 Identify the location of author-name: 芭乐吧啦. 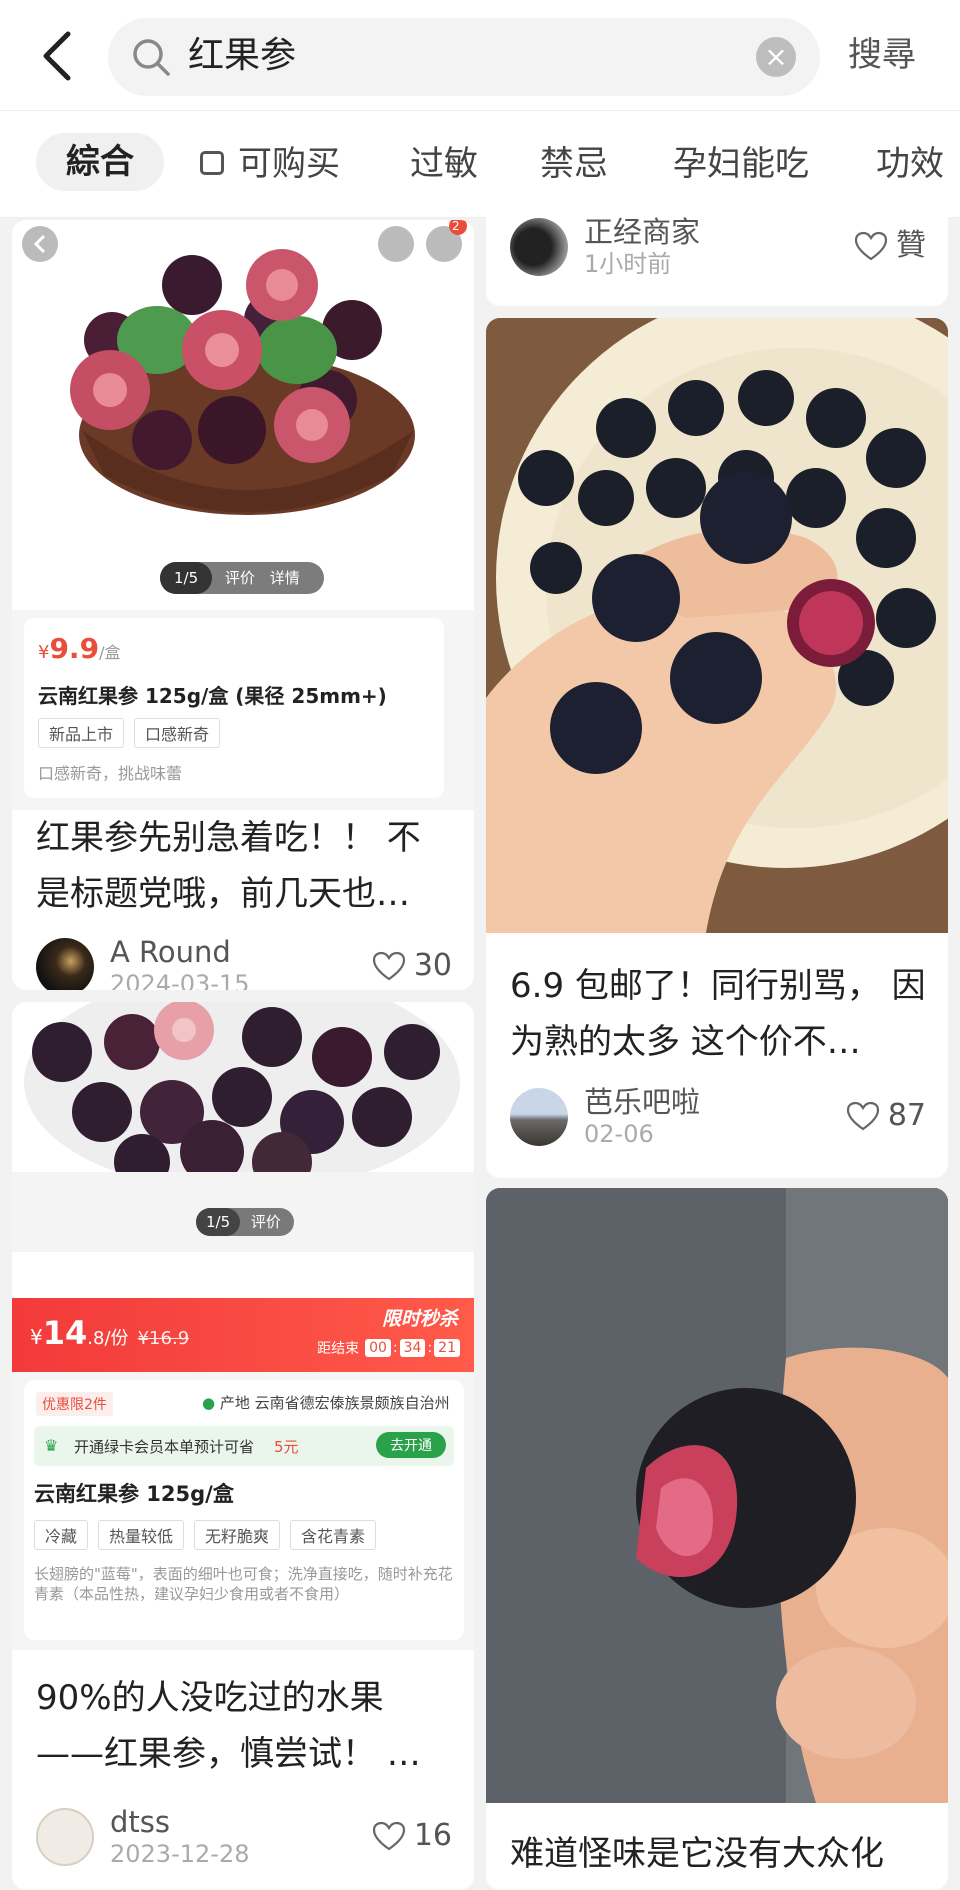
(642, 1102).